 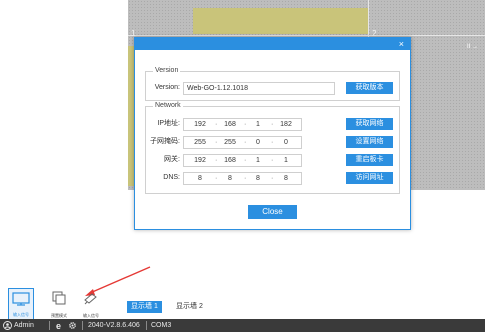 What do you see at coordinates (72, 325) in the screenshot?
I see `gear-icon` at bounding box center [72, 325].